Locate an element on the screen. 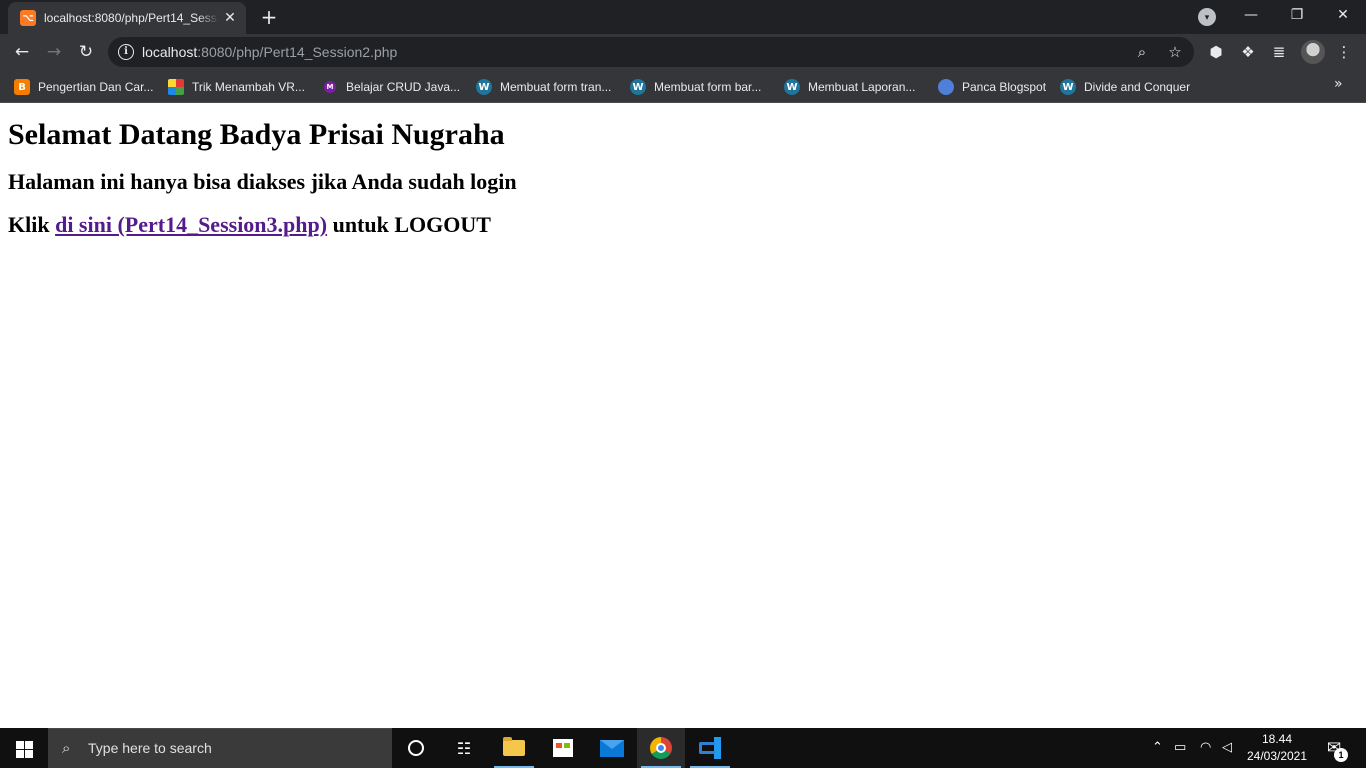 Image resolution: width=1366 pixels, height=768 pixels. chrome-icon is located at coordinates (661, 748).